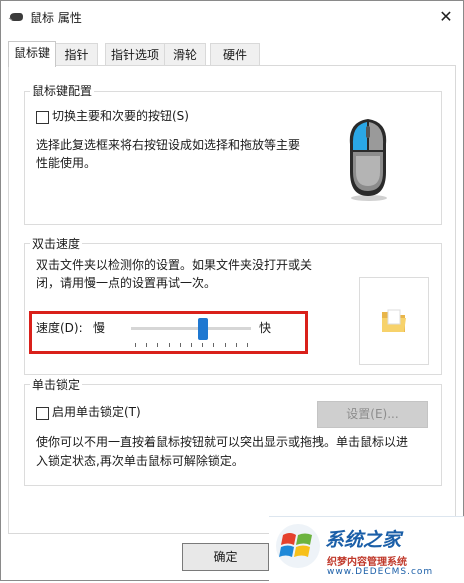  What do you see at coordinates (235, 54) in the screenshot?
I see `tab-hardware: 硬件` at bounding box center [235, 54].